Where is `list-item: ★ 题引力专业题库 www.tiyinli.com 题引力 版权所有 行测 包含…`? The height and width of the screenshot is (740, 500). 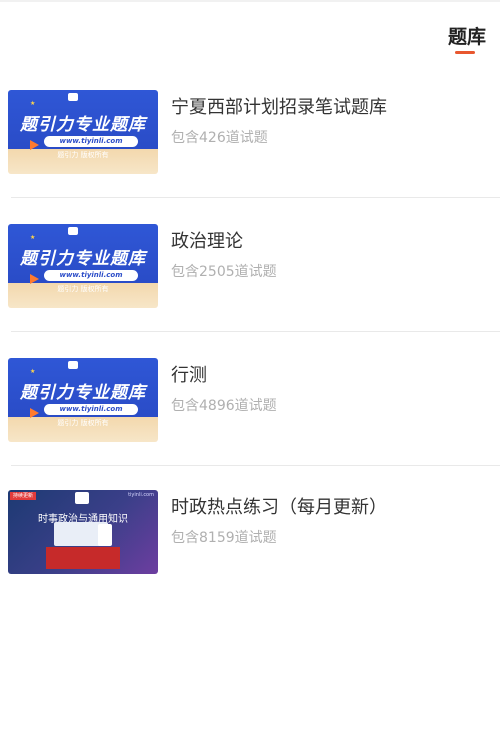 list-item: ★ 题引力专业题库 www.tiyinli.com 题引力 版权所有 行测 包含… is located at coordinates (250, 401).